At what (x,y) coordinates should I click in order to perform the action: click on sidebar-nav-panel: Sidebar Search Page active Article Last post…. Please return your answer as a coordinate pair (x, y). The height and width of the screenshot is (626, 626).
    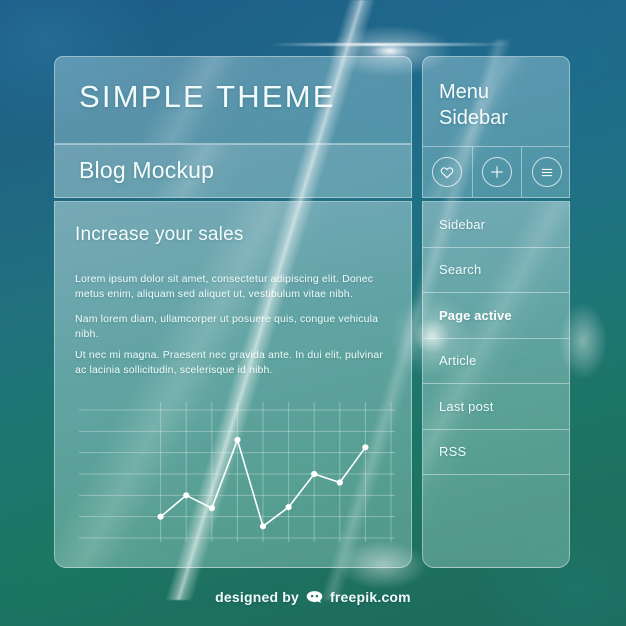
    Looking at the image, I should click on (496, 384).